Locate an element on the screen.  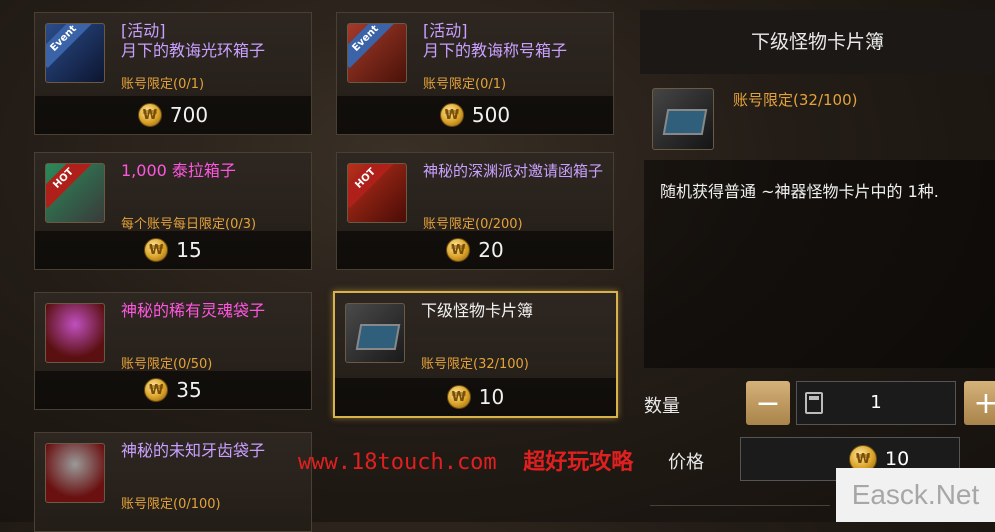
item-price-bar: ₩ 700 is located at coordinates (173, 115).